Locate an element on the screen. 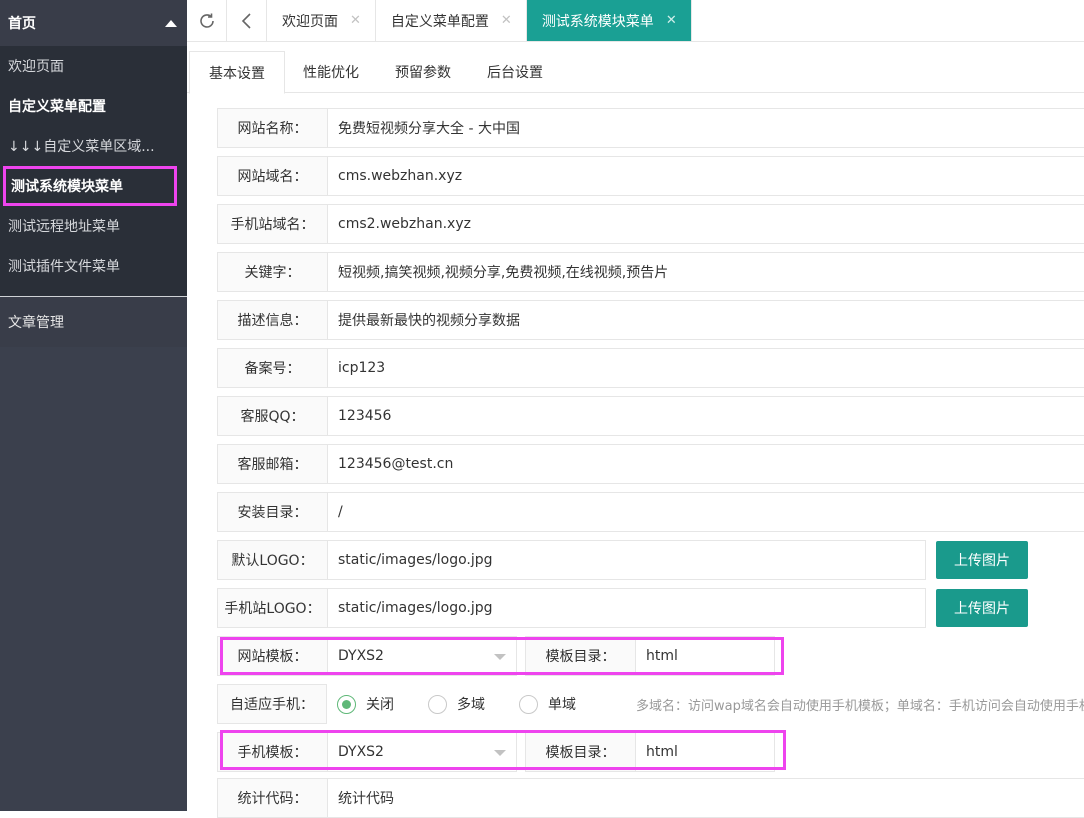 This screenshot has height=818, width=1084. tab-label: 测试系统模块菜单 is located at coordinates (597, 21).